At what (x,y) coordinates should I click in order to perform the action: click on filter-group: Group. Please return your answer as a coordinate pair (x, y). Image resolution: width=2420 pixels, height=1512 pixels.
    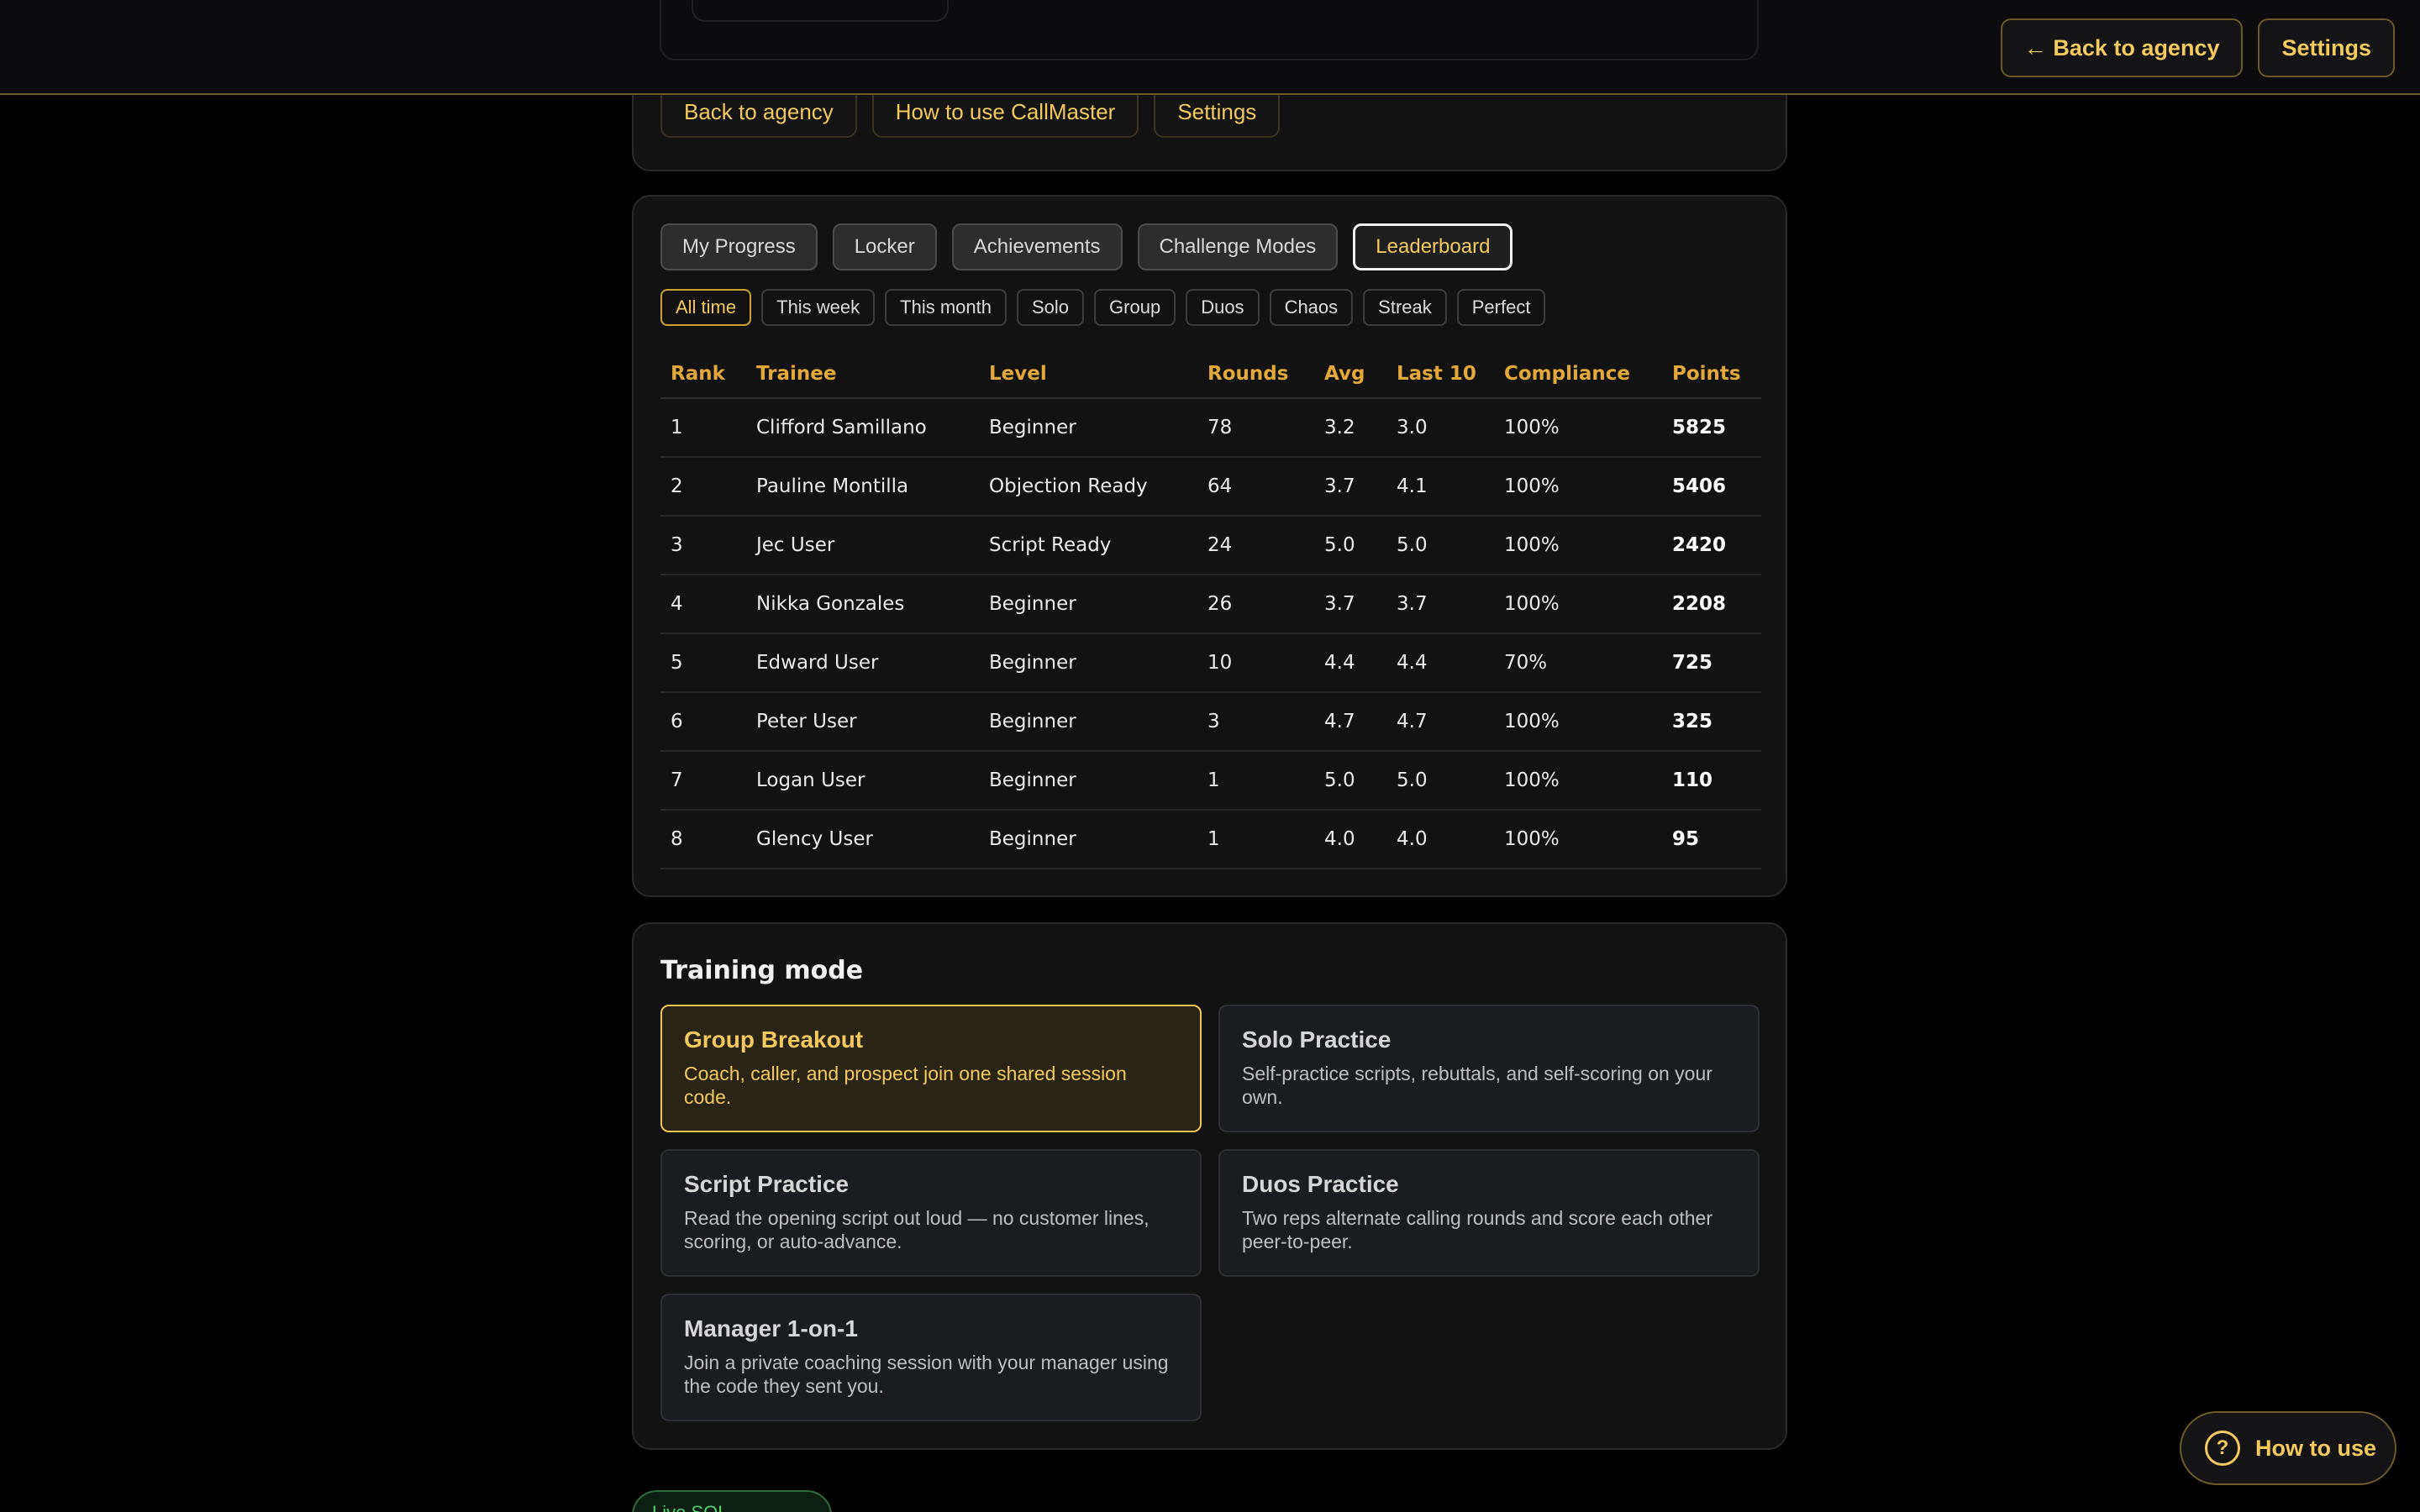
    Looking at the image, I should click on (1135, 307).